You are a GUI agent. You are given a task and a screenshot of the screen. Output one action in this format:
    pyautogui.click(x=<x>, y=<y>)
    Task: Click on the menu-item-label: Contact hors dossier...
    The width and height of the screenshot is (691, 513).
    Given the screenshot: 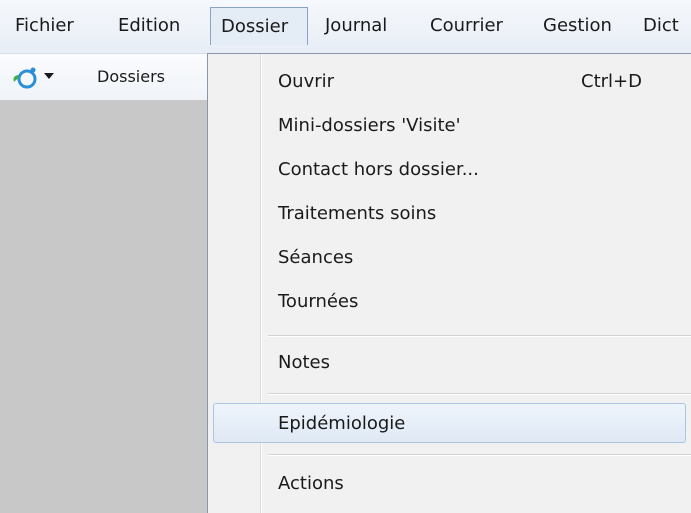 What is the action you would take?
    pyautogui.click(x=378, y=169)
    